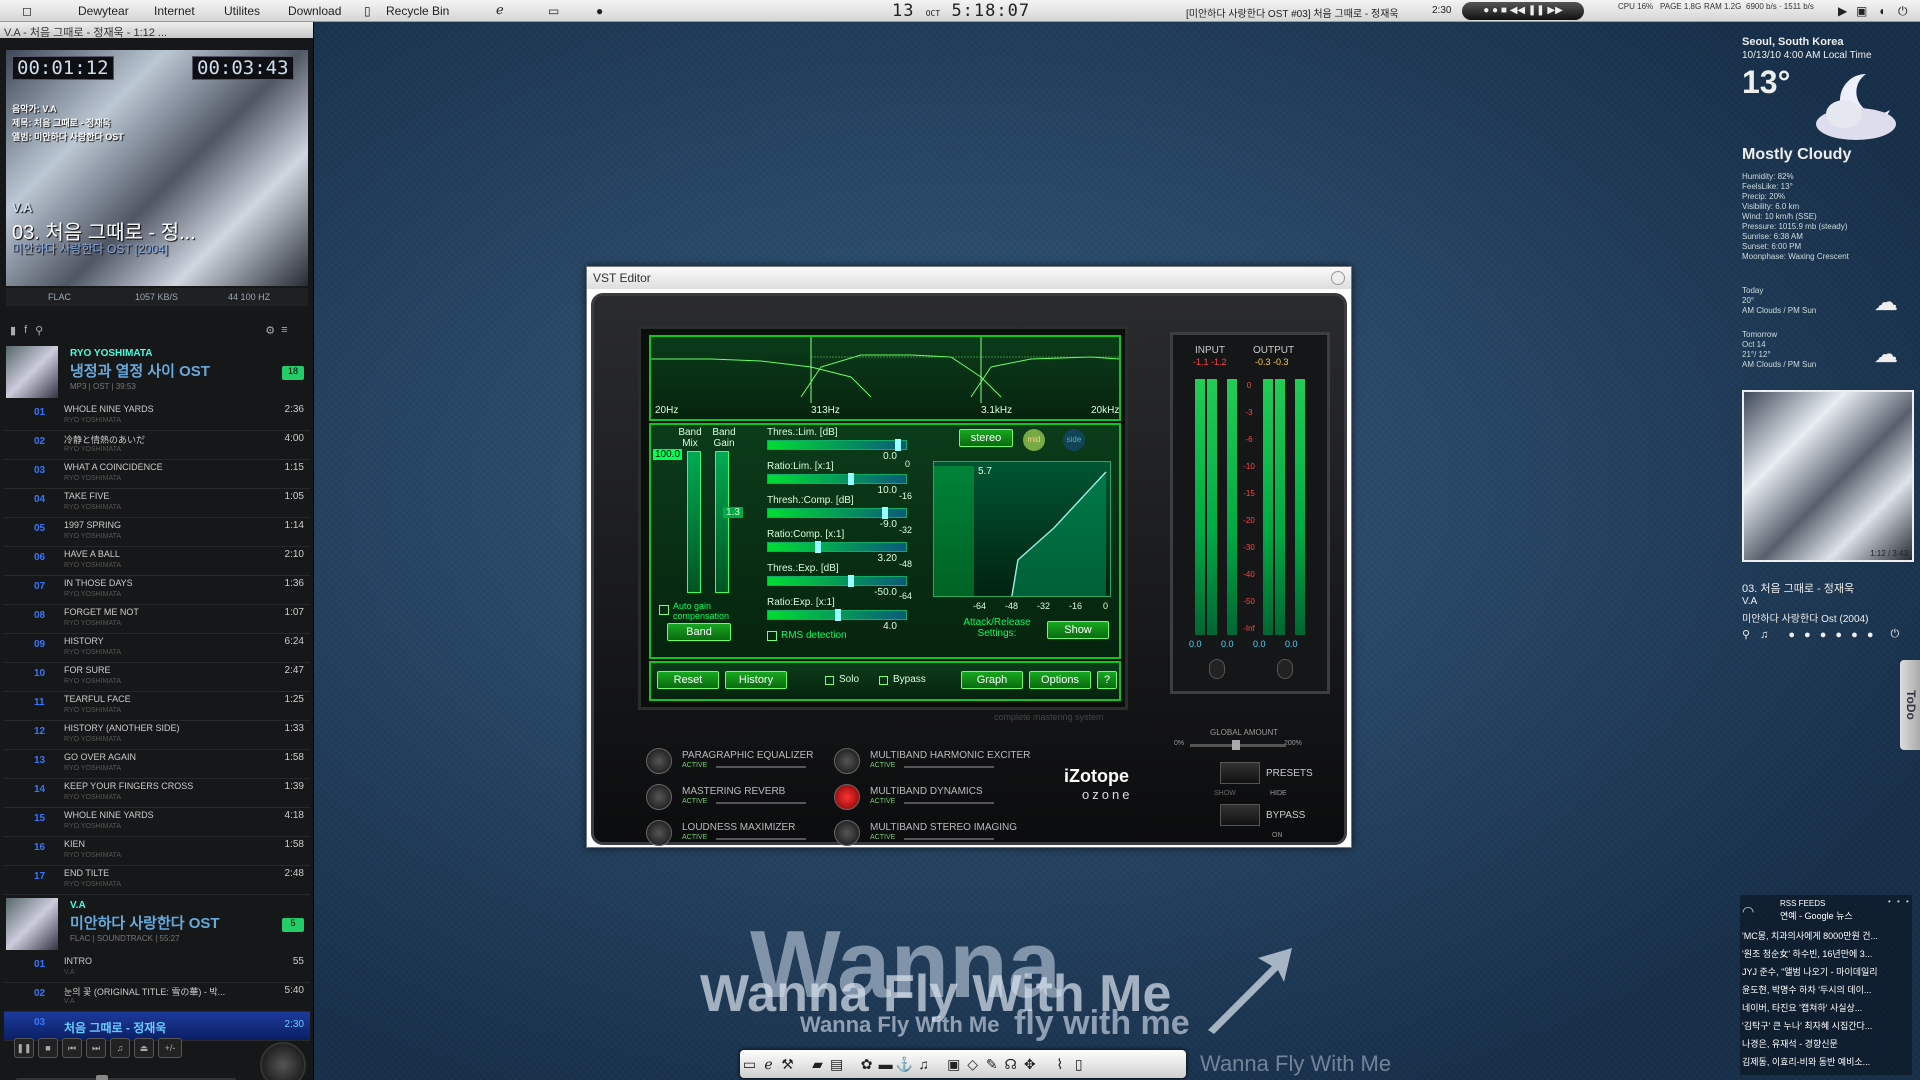 The width and height of the screenshot is (1920, 1080). What do you see at coordinates (1074, 440) in the screenshot?
I see `side-button: side` at bounding box center [1074, 440].